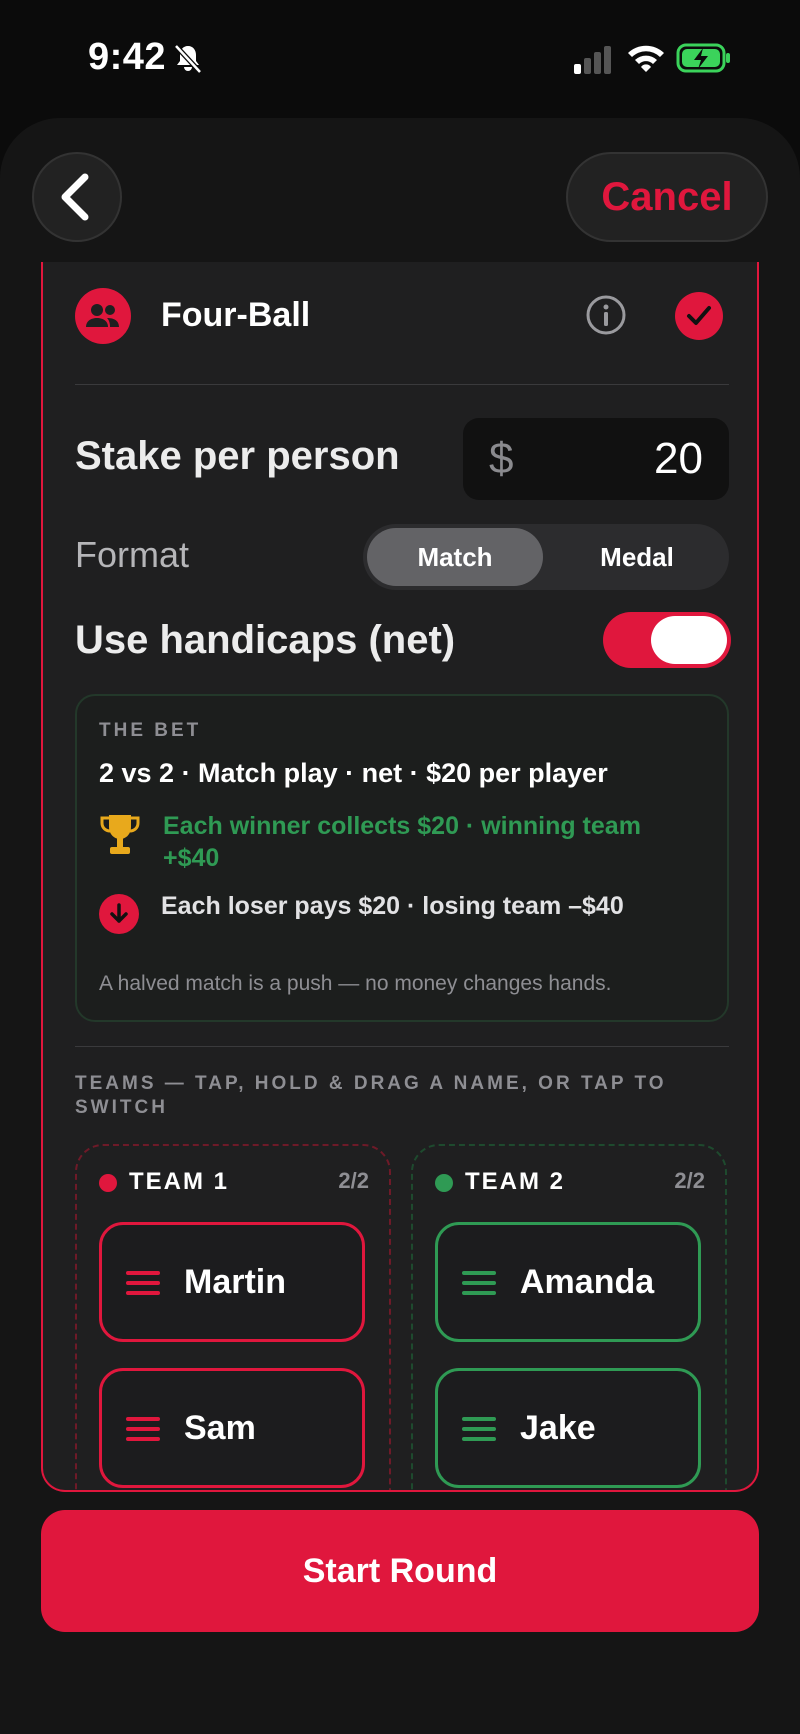 The image size is (800, 1734). What do you see at coordinates (606, 315) in the screenshot?
I see `info-icon` at bounding box center [606, 315].